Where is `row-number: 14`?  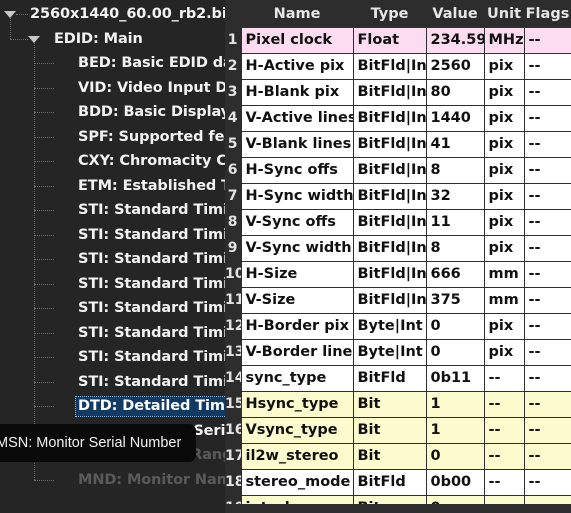 row-number: 14 is located at coordinates (233, 378).